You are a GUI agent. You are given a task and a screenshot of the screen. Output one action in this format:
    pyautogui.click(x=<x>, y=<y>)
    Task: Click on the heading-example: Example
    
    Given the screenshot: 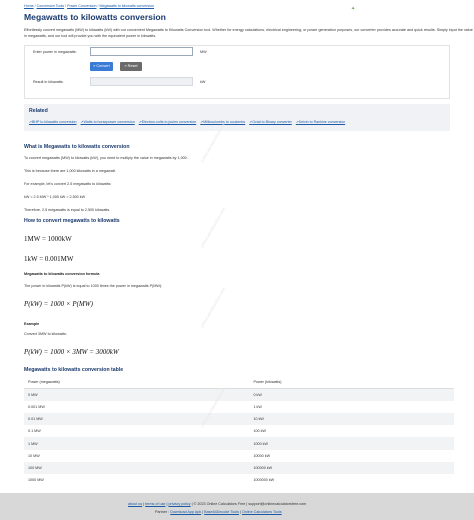 What is the action you would take?
    pyautogui.click(x=32, y=324)
    